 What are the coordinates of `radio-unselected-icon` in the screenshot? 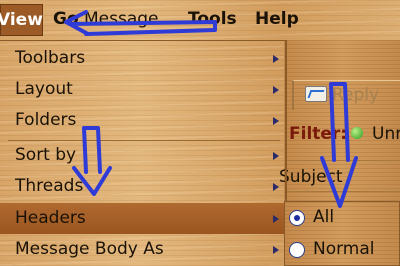 It's located at (297, 250).